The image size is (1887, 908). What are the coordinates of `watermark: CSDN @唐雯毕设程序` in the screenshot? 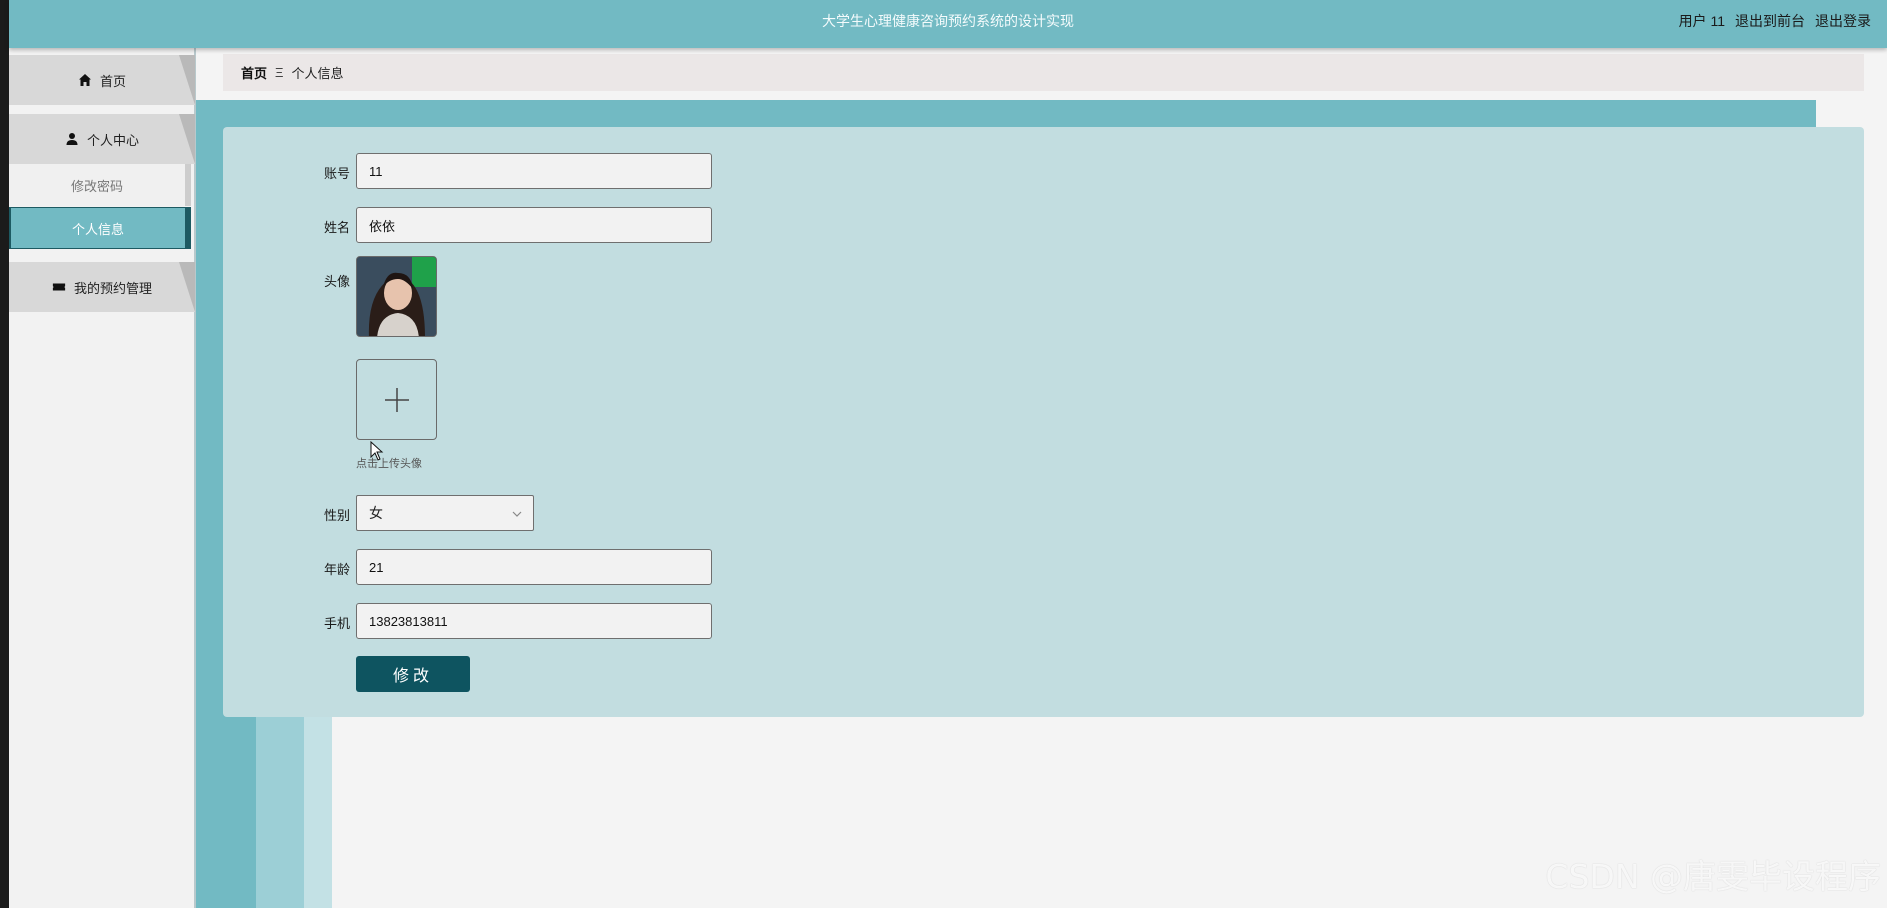 It's located at (1713, 876).